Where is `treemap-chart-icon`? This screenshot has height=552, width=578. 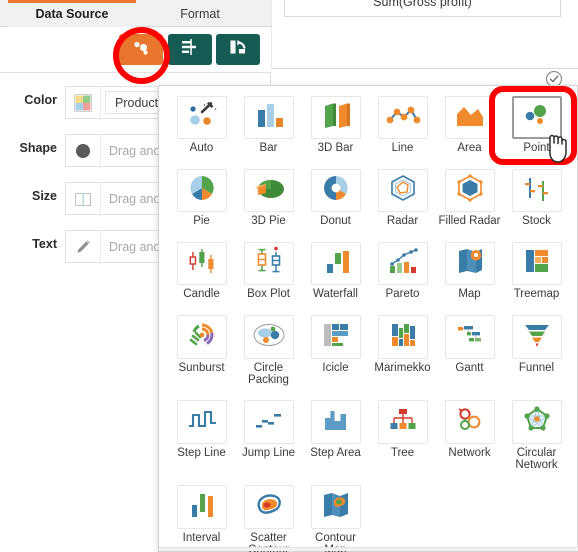 treemap-chart-icon is located at coordinates (537, 263).